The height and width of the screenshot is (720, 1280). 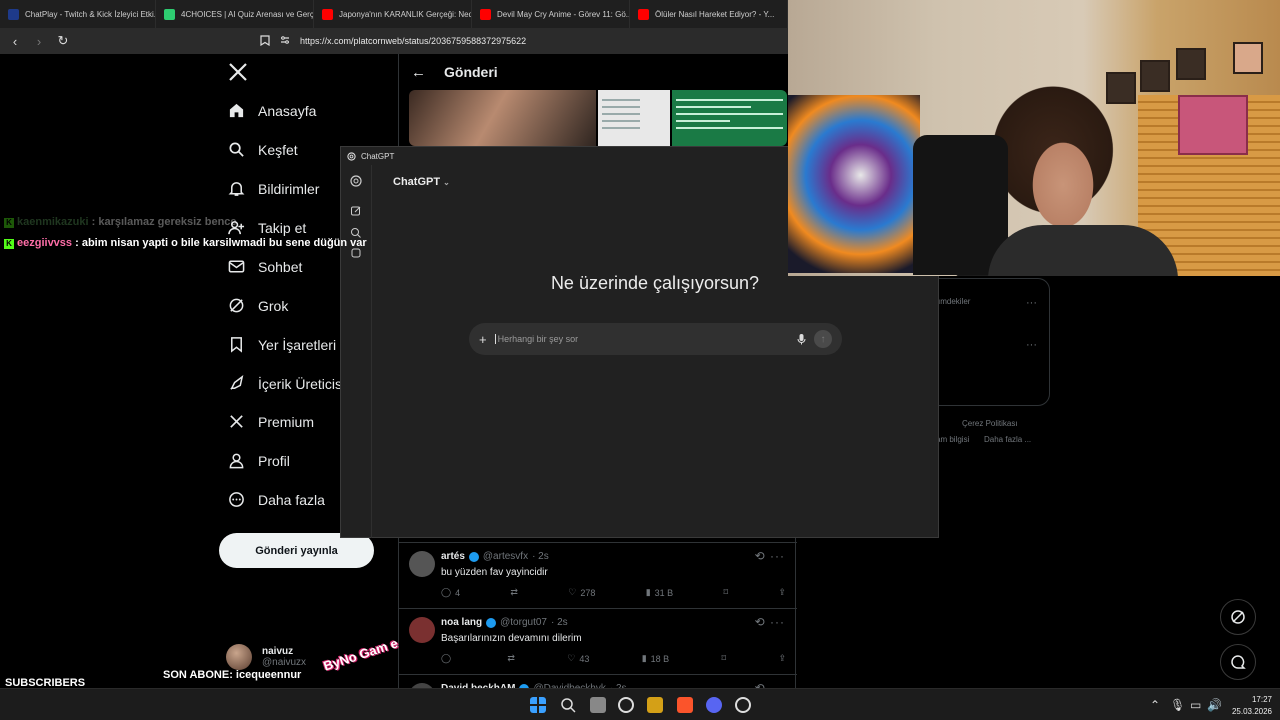 What do you see at coordinates (952, 439) in the screenshot?
I see `ad-info-link: am bilgisi` at bounding box center [952, 439].